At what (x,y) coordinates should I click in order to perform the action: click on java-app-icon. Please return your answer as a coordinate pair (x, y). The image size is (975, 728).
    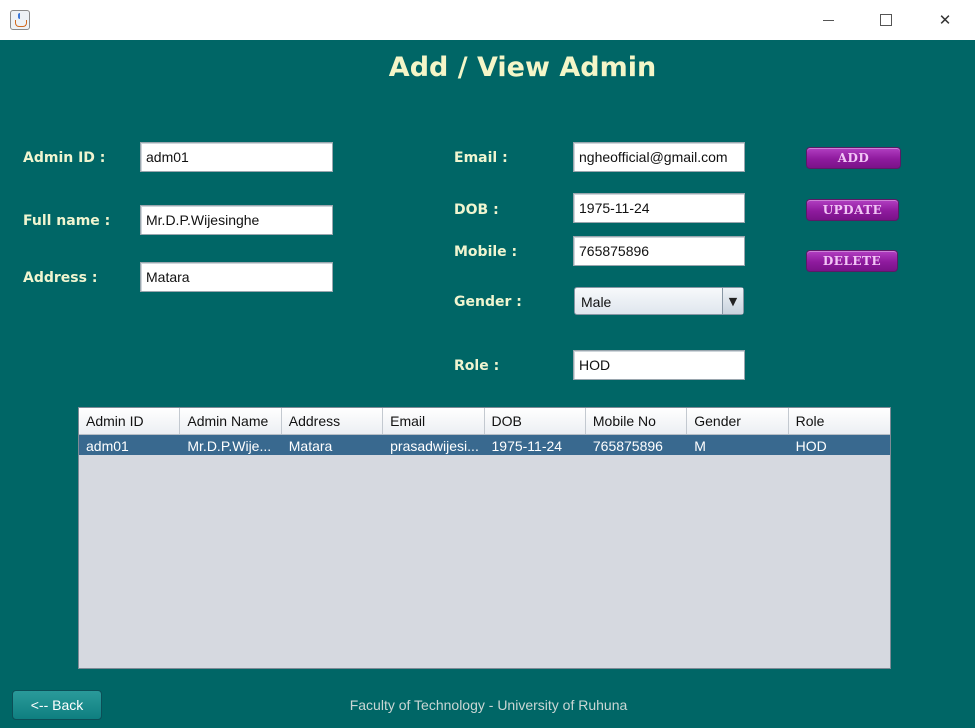
    Looking at the image, I should click on (20, 20).